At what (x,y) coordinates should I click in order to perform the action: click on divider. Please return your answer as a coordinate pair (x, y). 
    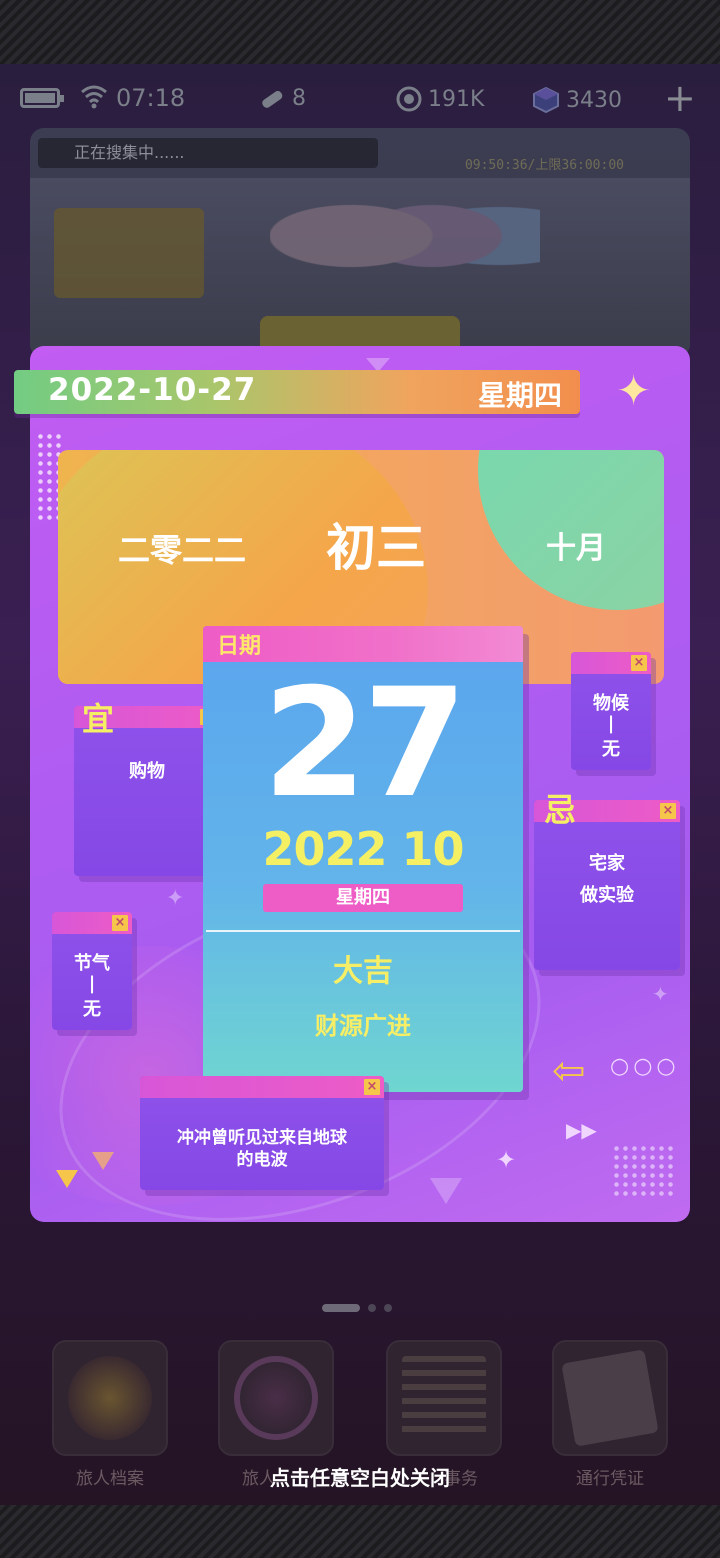
    Looking at the image, I should click on (363, 931).